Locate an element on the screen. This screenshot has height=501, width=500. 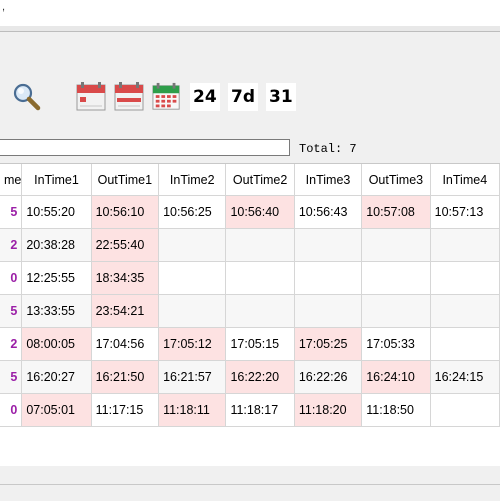
time-cell: 10:56:25 is located at coordinates (192, 212).